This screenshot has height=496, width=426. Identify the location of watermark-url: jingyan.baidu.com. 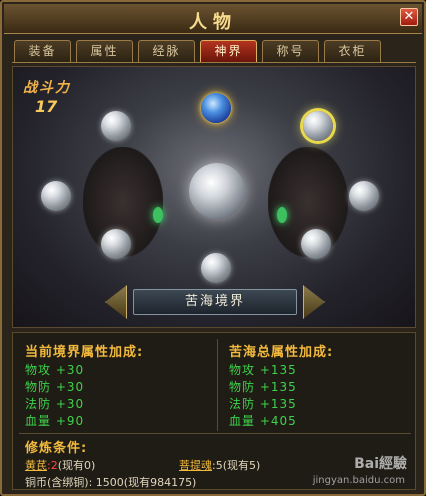
(358, 480).